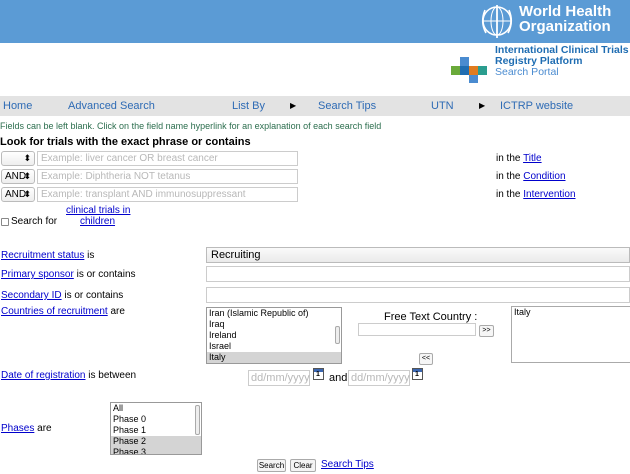 This screenshot has height=474, width=630. Describe the element at coordinates (274, 324) in the screenshot. I see `country-option: Iraq` at that location.